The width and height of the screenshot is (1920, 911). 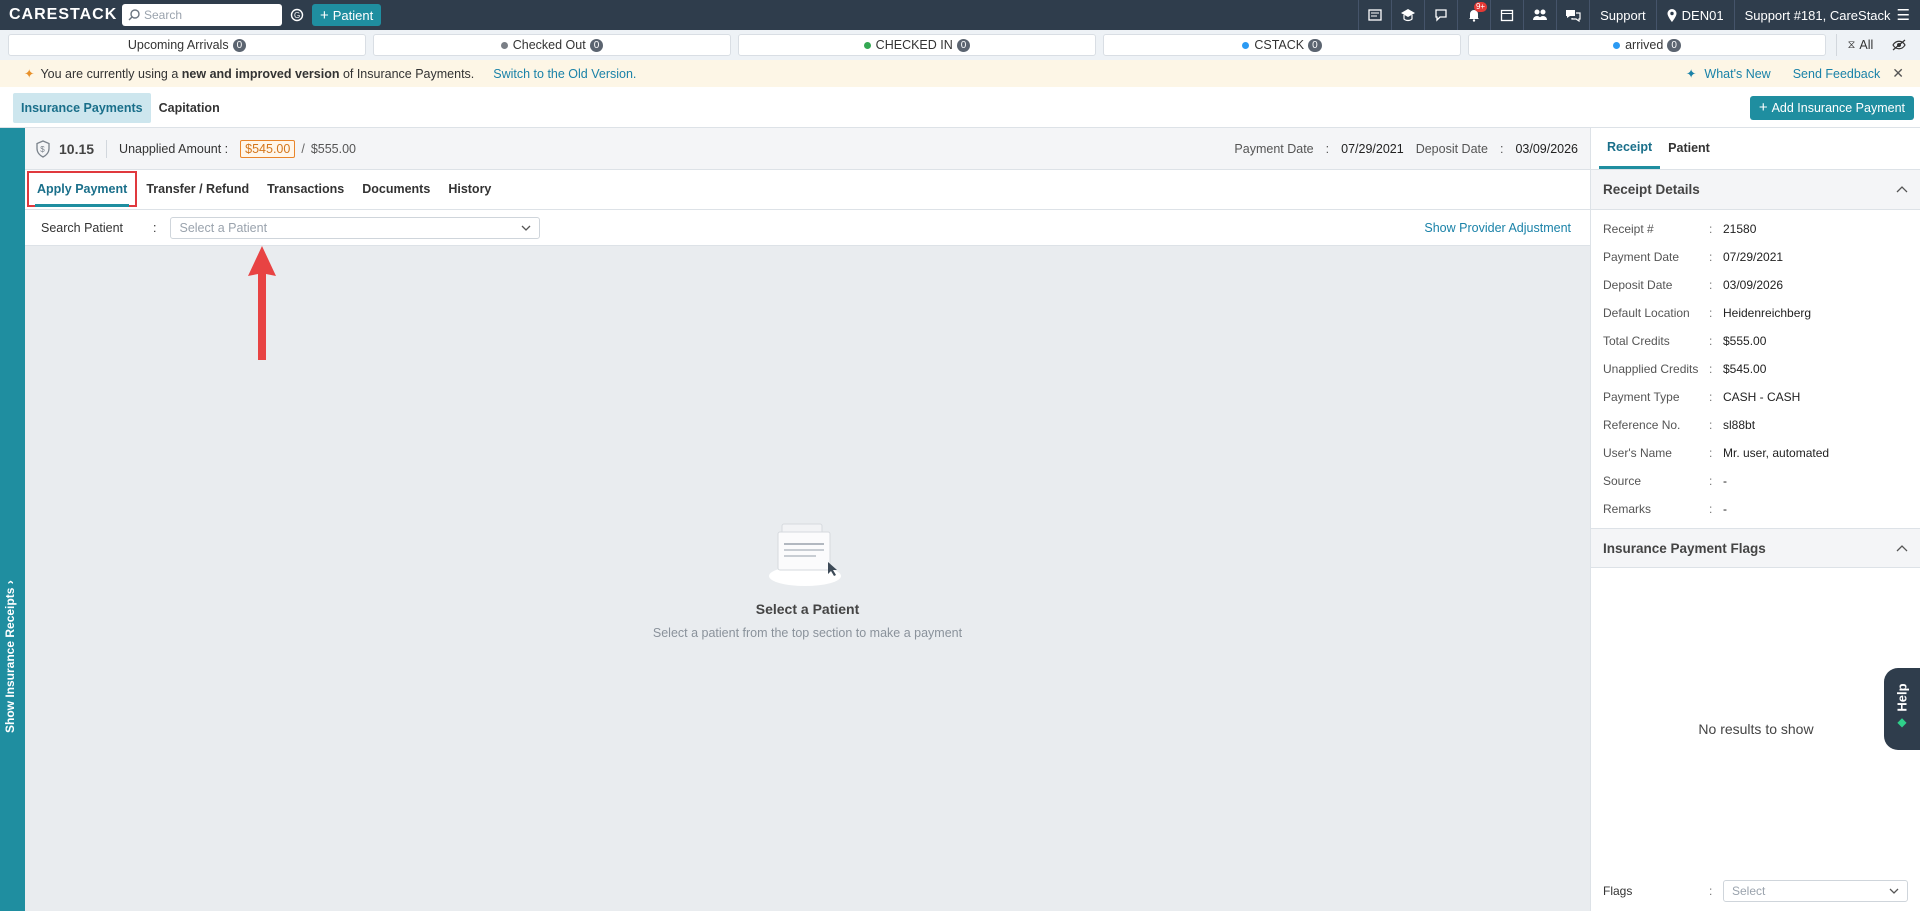 I want to click on detail-key: Payment Type, so click(x=1641, y=397).